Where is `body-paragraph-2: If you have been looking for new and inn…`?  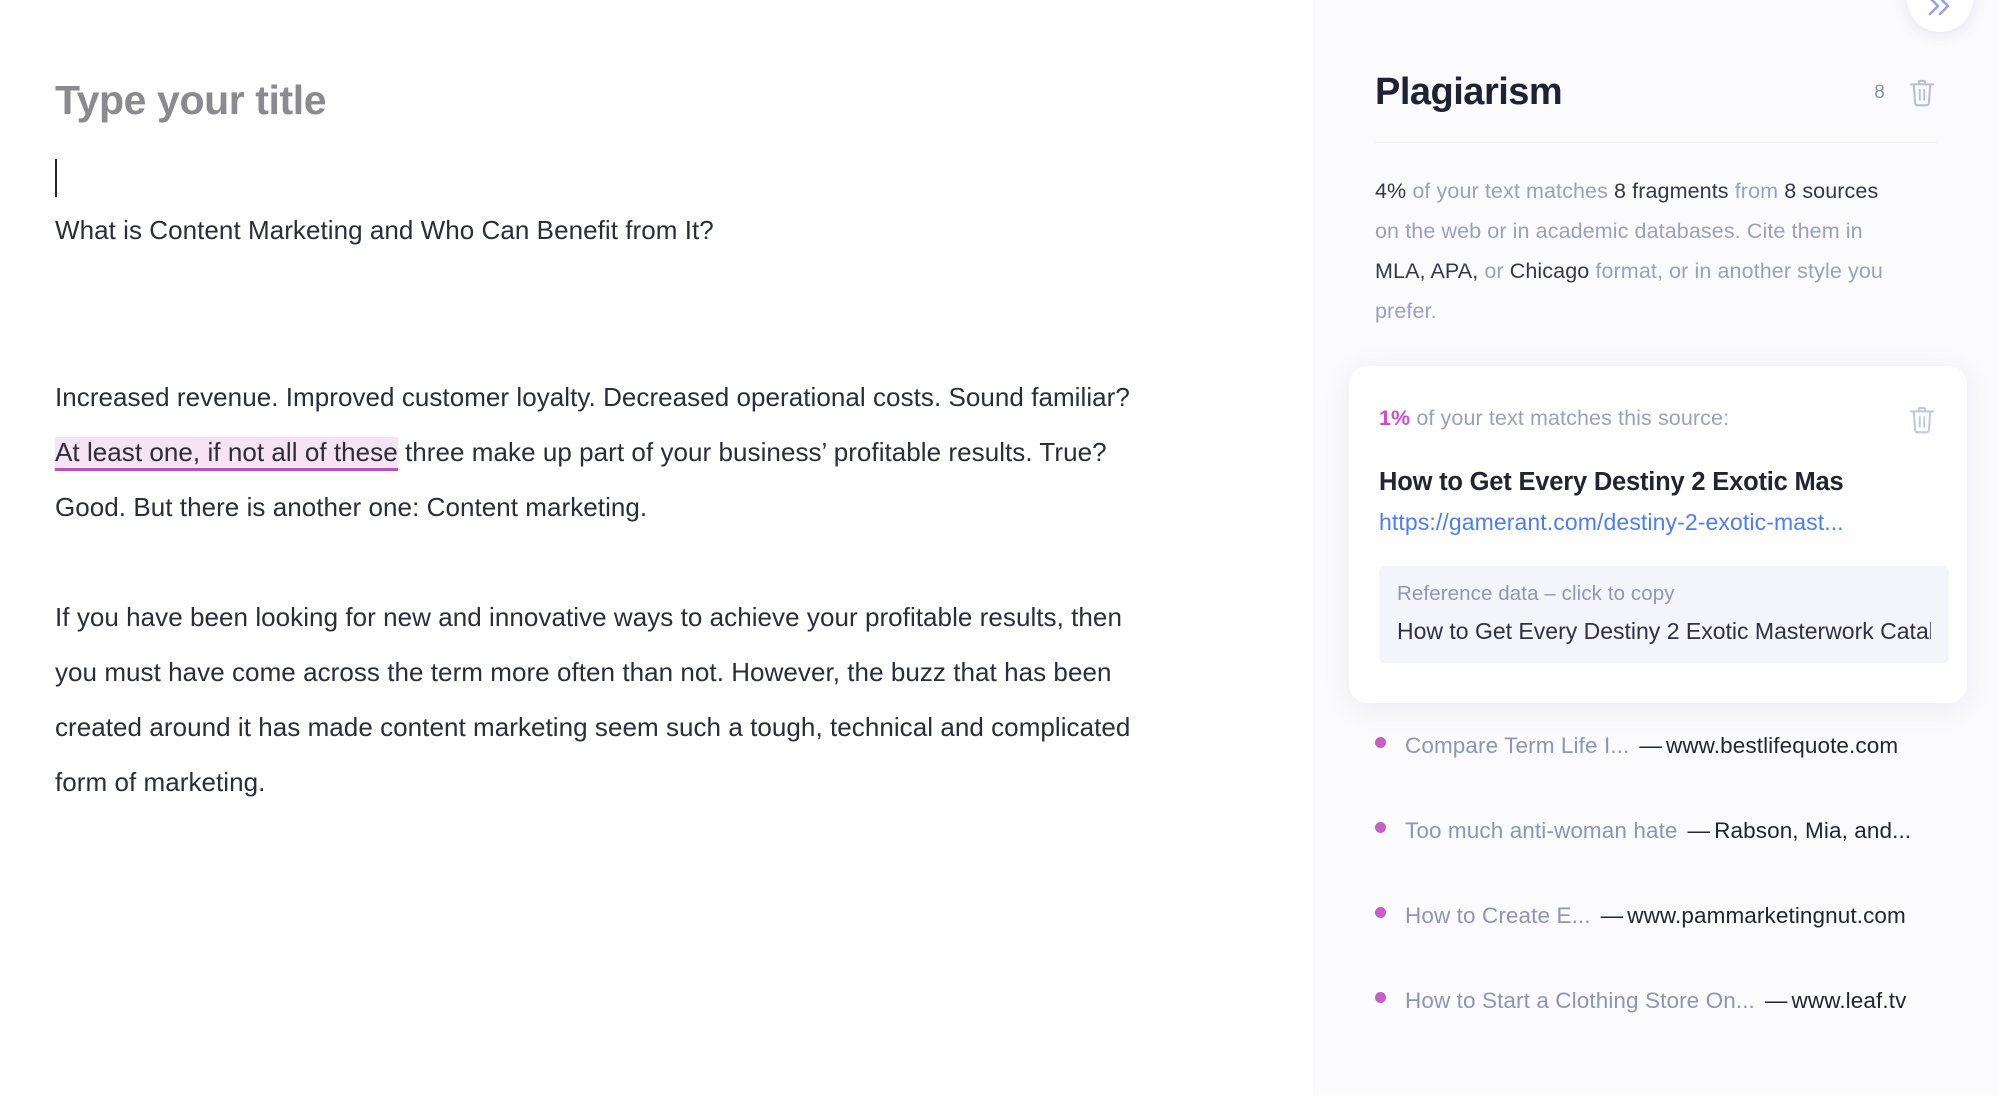 body-paragraph-2: If you have been looking for new and inn… is located at coordinates (597, 700).